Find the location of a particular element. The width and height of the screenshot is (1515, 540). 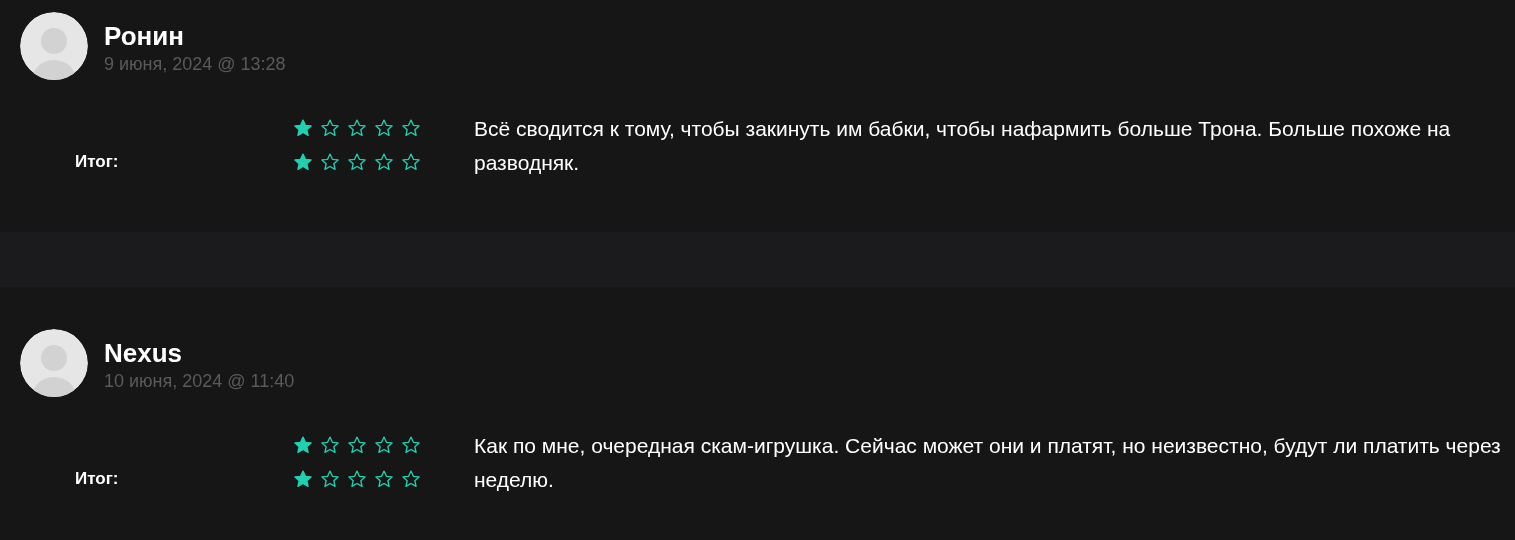

review-text: Как по мне, очередная скам-игрушка. Сейчас может они и платят, но неизвестно, будут ли платить через неделю. is located at coordinates (988, 463).